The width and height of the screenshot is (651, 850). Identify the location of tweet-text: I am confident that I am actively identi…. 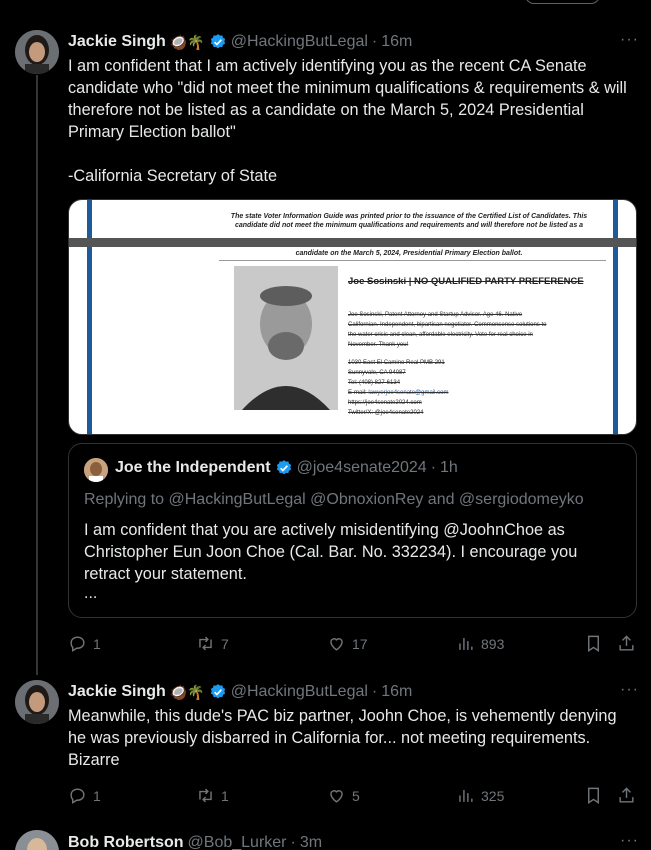
(347, 121).